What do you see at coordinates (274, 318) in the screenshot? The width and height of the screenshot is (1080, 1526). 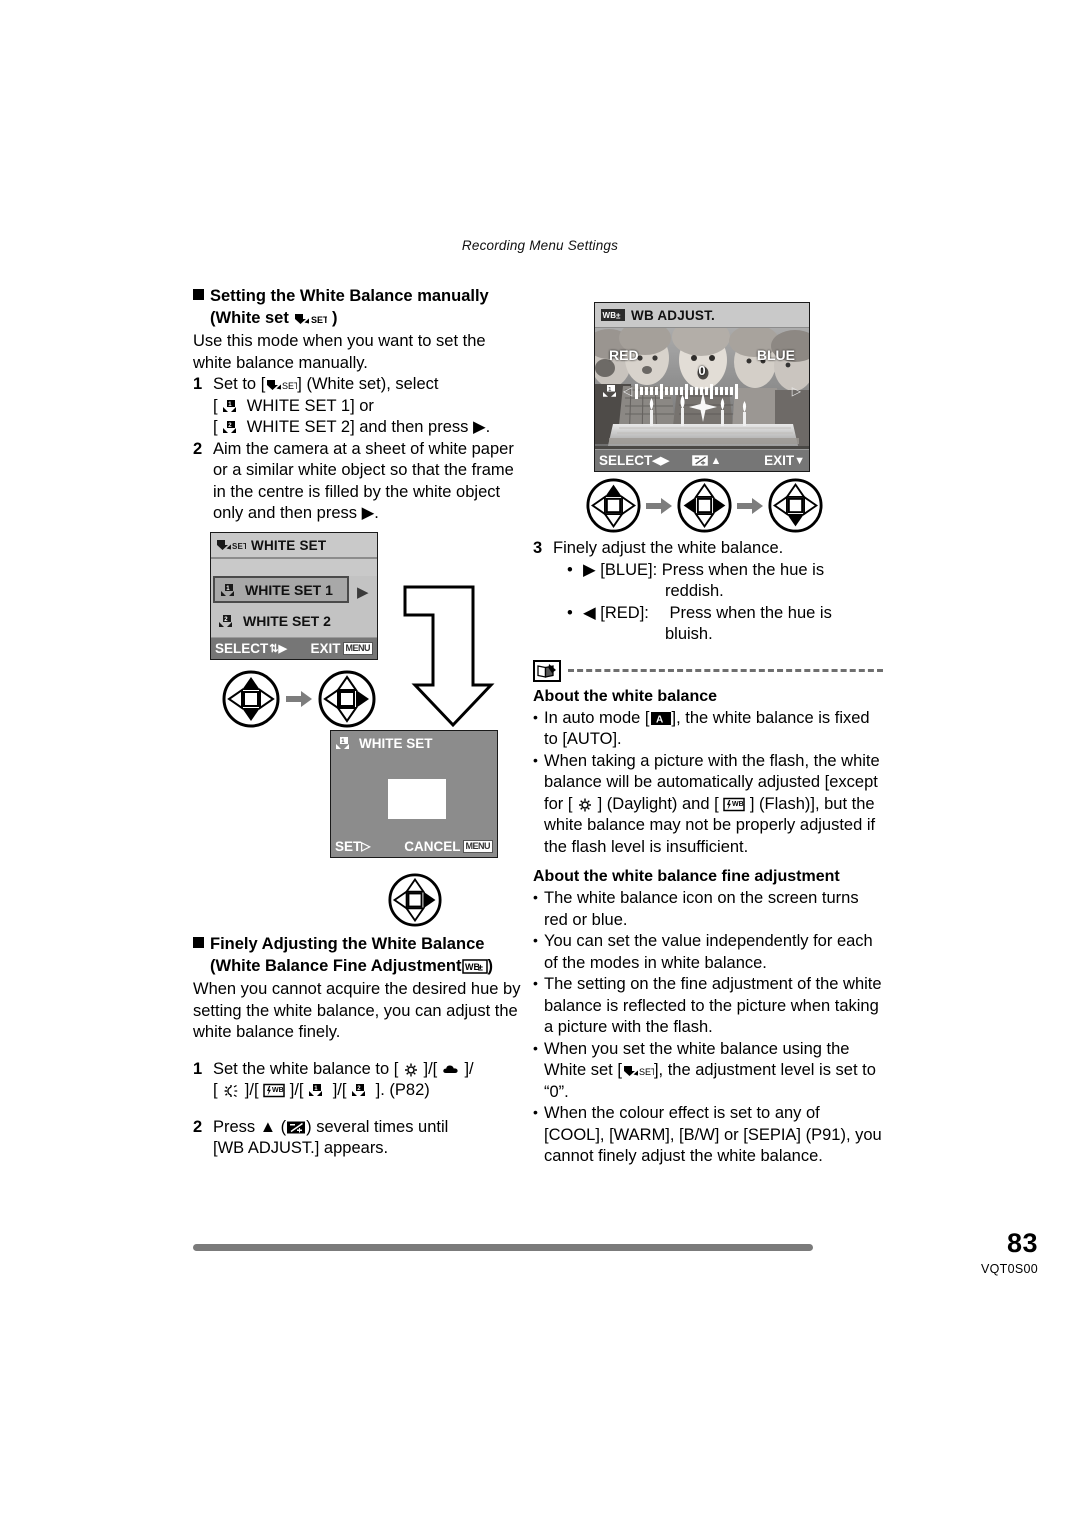 I see `heading-line-2: (White set SET )` at bounding box center [274, 318].